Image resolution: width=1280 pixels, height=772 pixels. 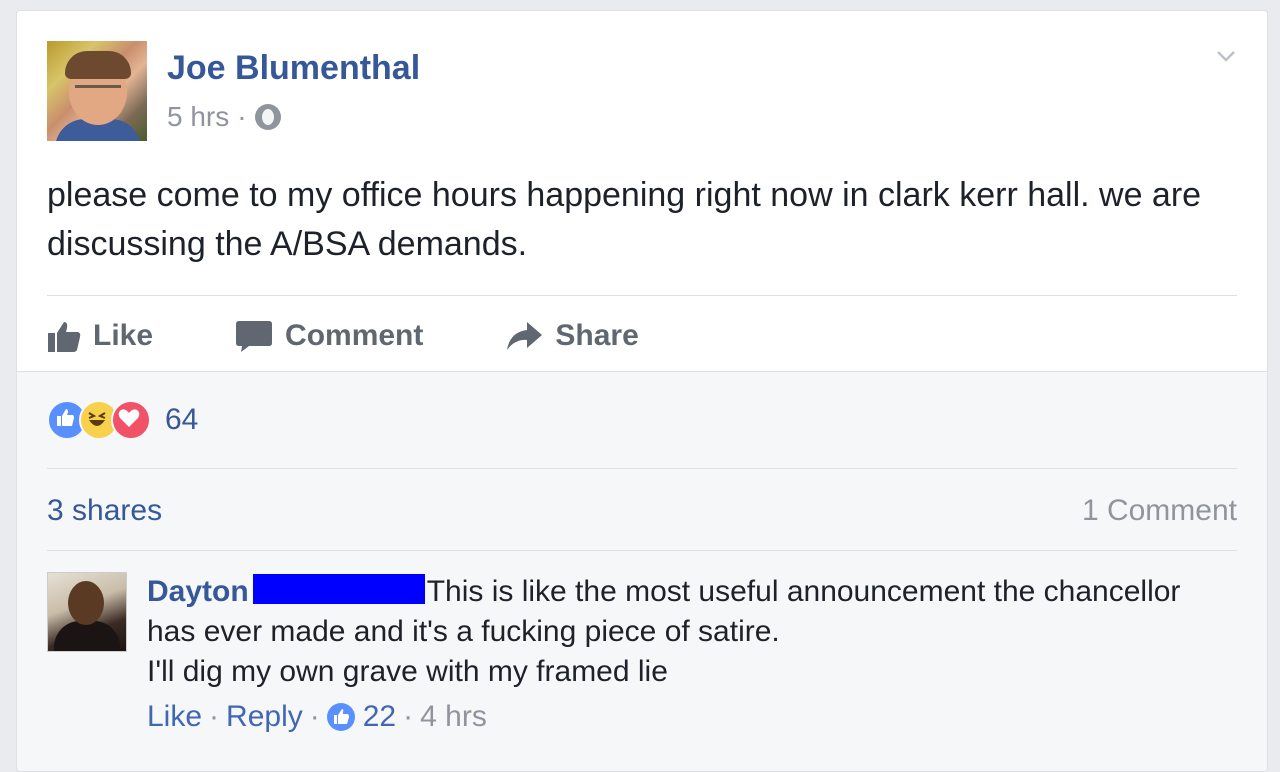 What do you see at coordinates (123, 335) in the screenshot?
I see `like-label: Like` at bounding box center [123, 335].